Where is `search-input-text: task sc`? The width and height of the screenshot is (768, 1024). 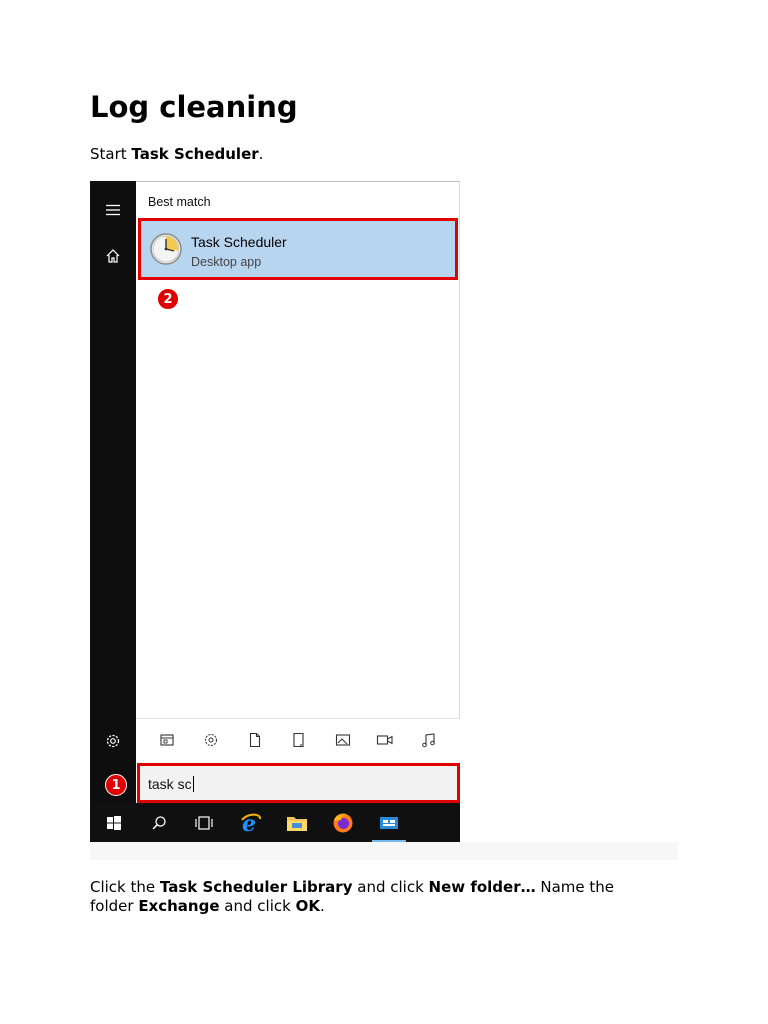 search-input-text: task sc is located at coordinates (171, 784).